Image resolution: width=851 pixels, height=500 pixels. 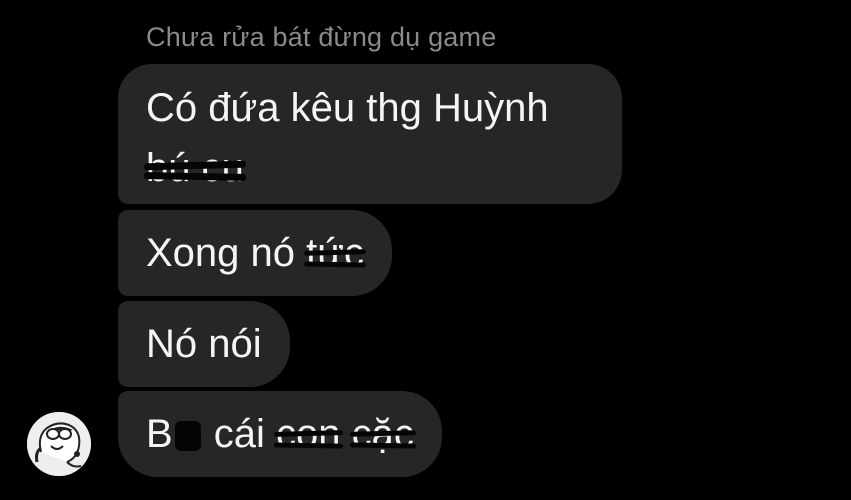 What do you see at coordinates (347, 108) in the screenshot?
I see `message-text: Có đứa kêu thg Huỳnh` at bounding box center [347, 108].